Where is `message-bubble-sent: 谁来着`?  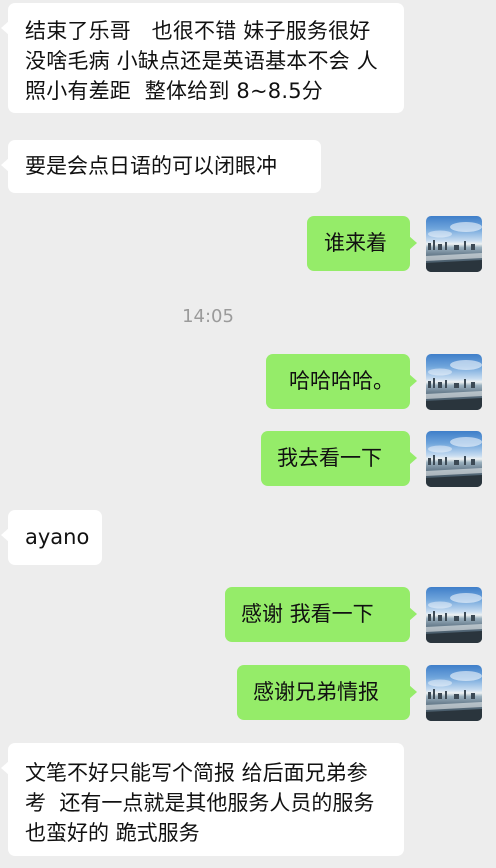 message-bubble-sent: 谁来着 is located at coordinates (362, 243).